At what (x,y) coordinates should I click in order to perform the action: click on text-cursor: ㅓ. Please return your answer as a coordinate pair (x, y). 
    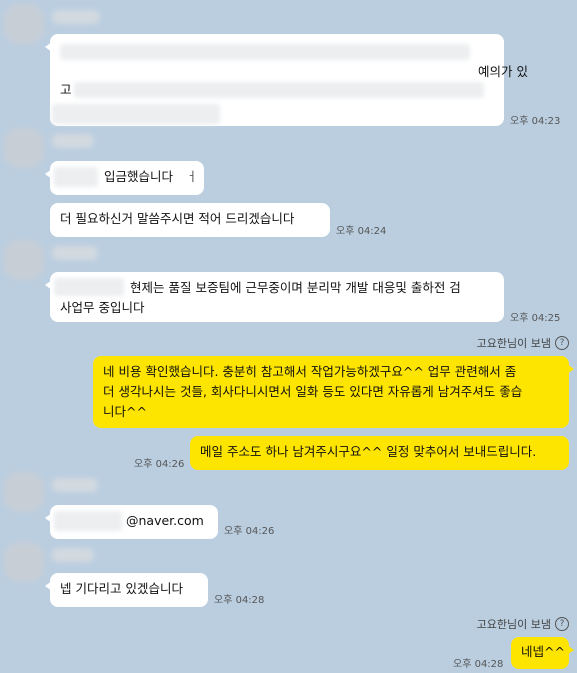
    Looking at the image, I should click on (192, 176).